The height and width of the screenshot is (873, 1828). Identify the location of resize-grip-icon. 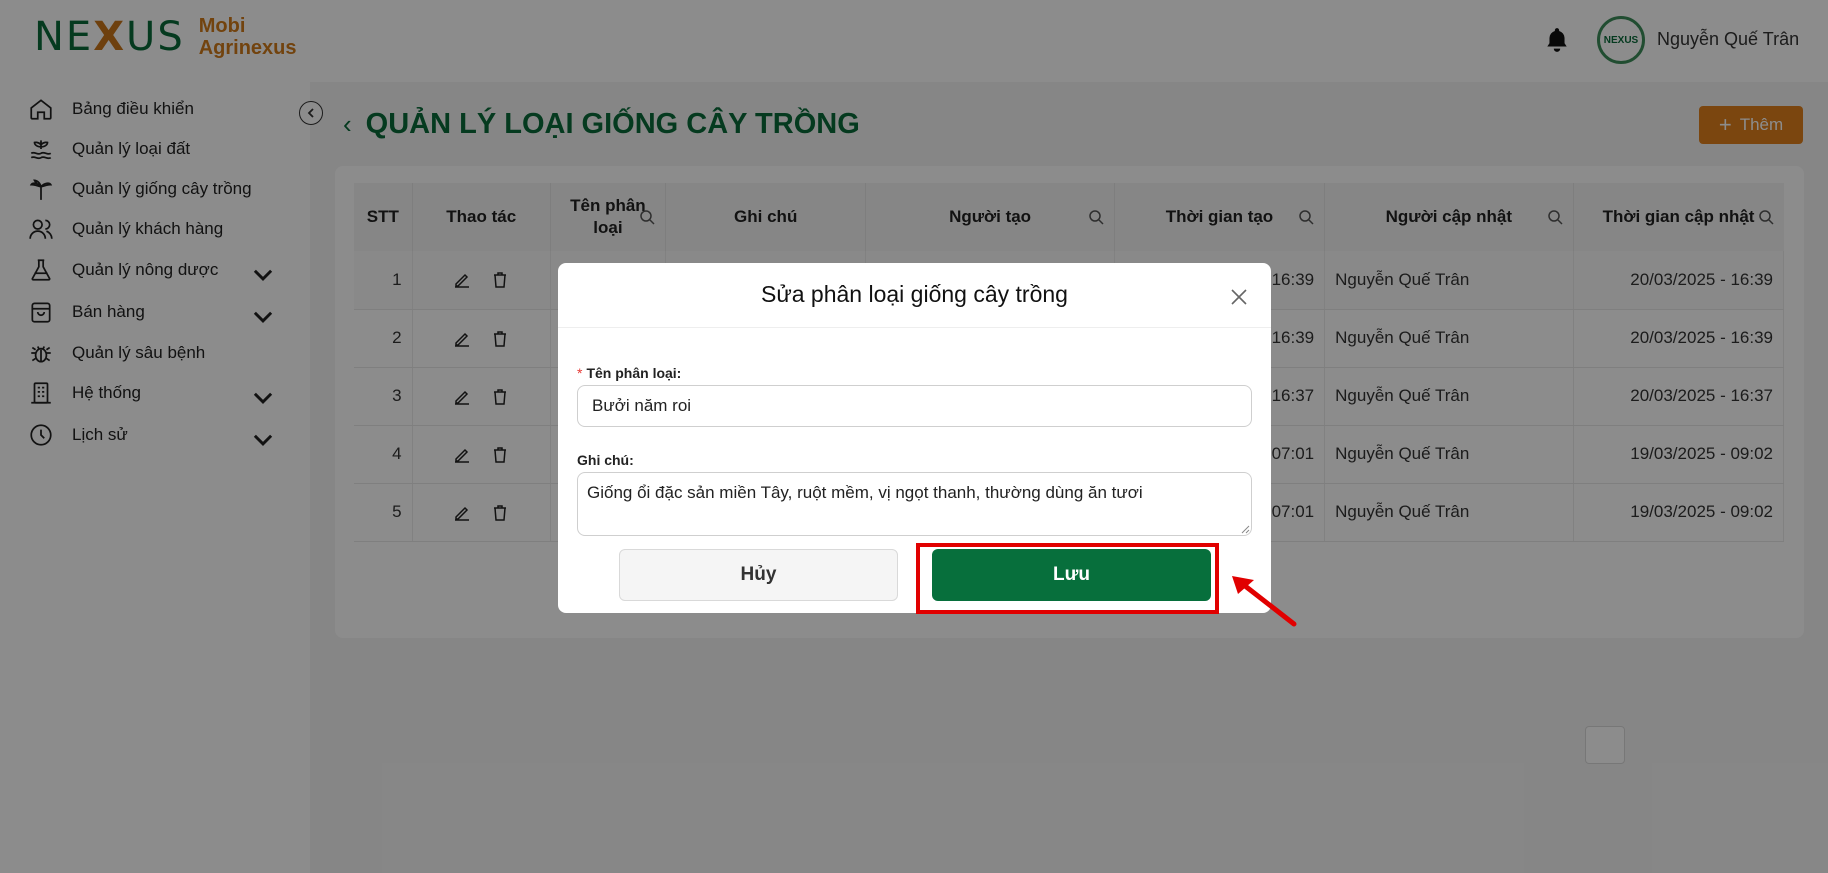
(1245, 529).